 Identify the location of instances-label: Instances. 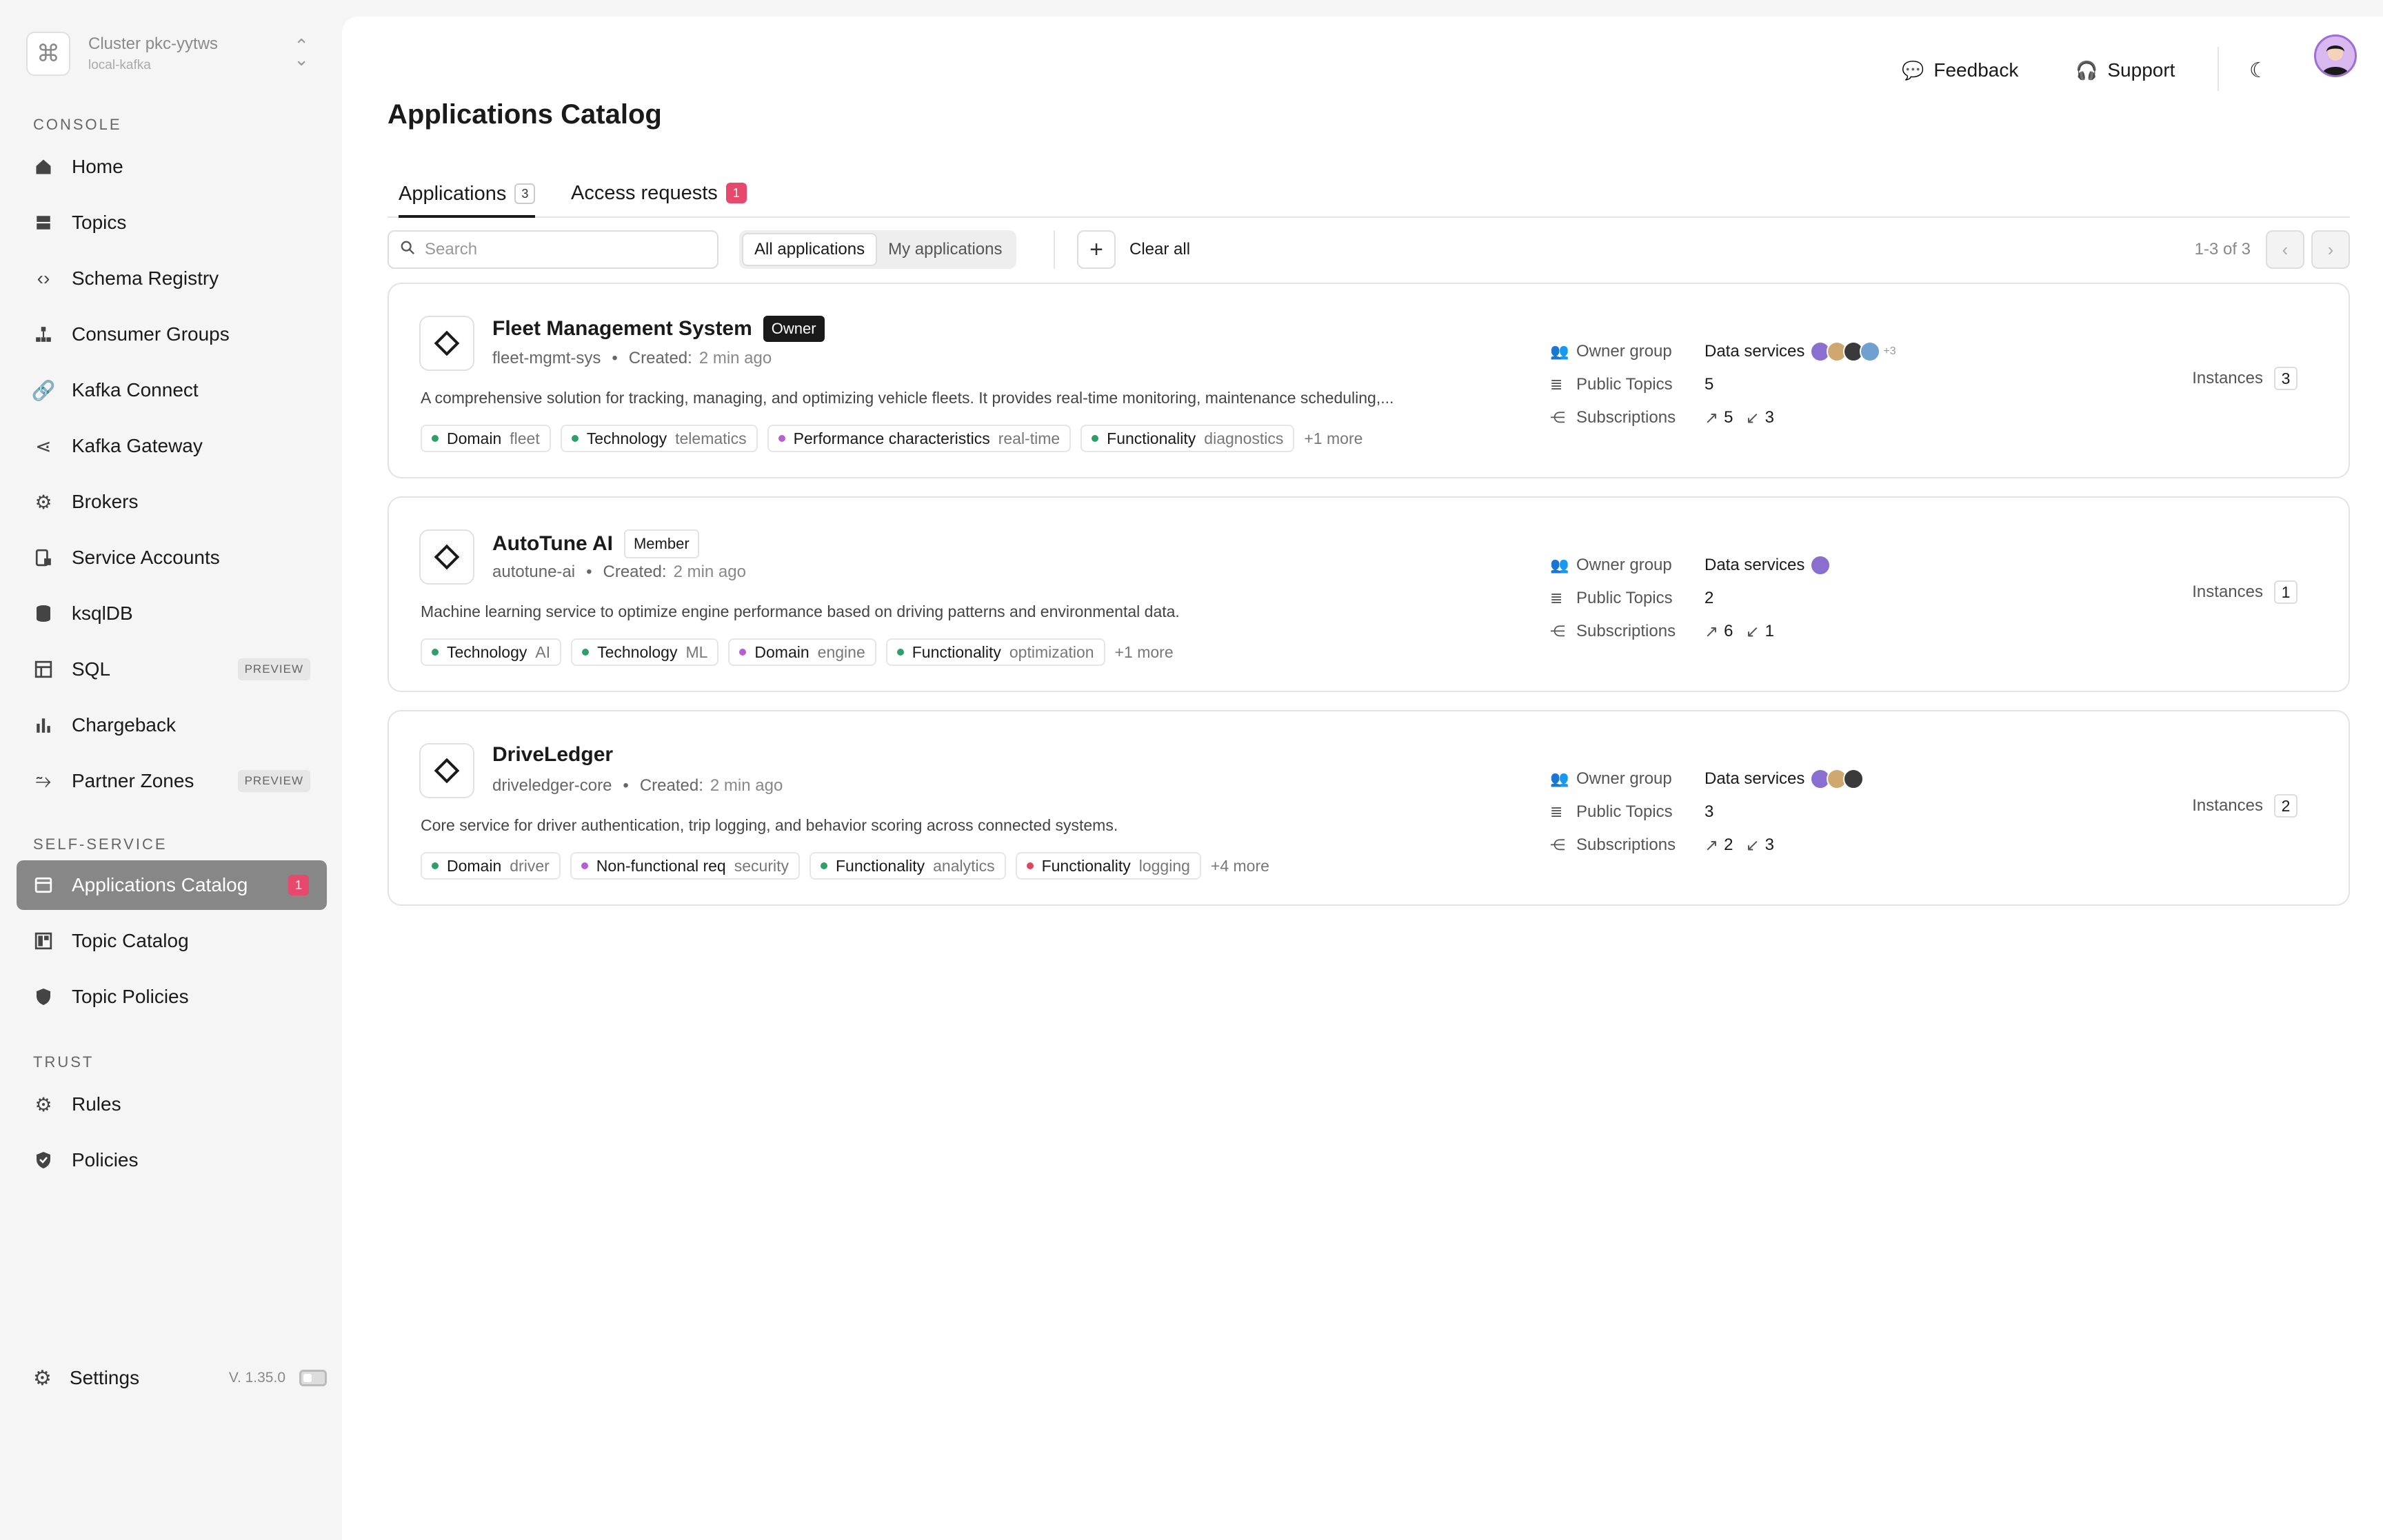
(2227, 378).